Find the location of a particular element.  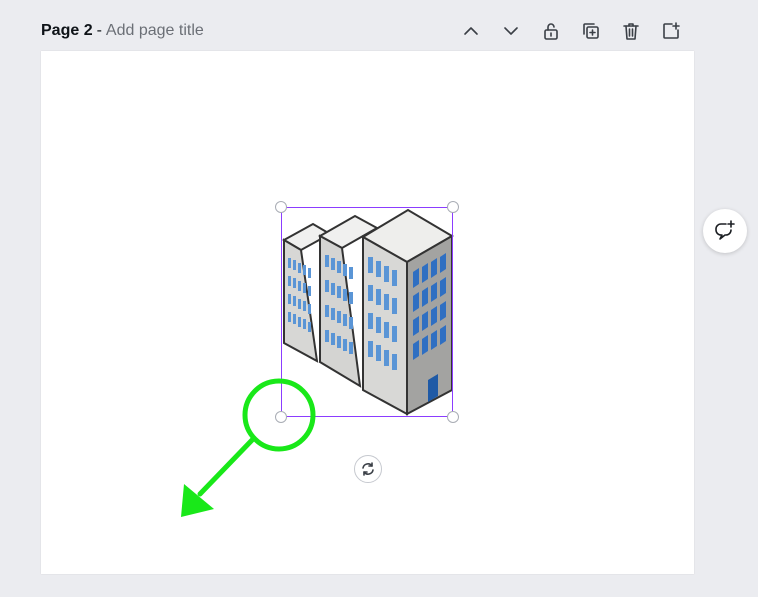

resize-handle-top-left is located at coordinates (281, 207).